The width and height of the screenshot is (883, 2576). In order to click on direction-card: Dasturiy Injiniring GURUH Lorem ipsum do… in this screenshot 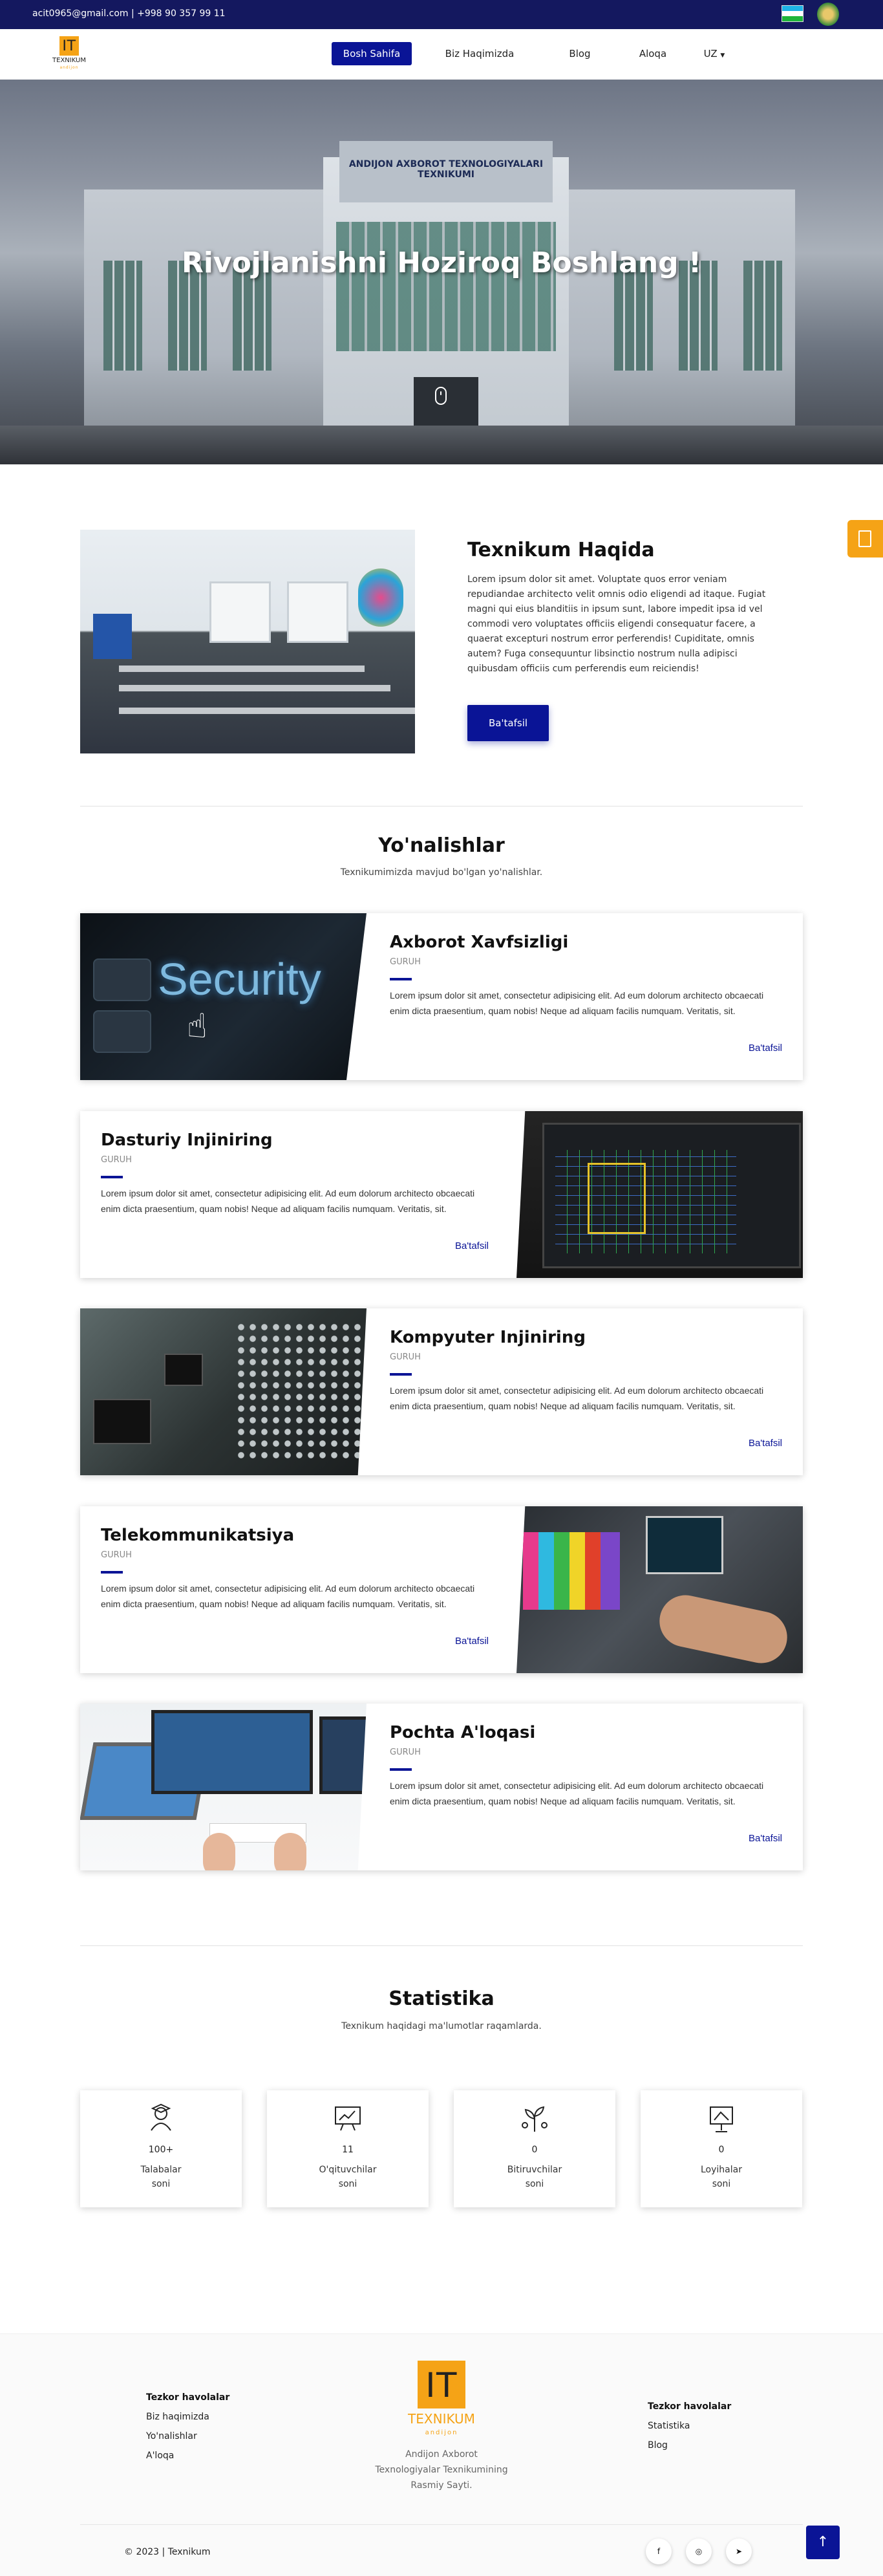, I will do `click(441, 1194)`.